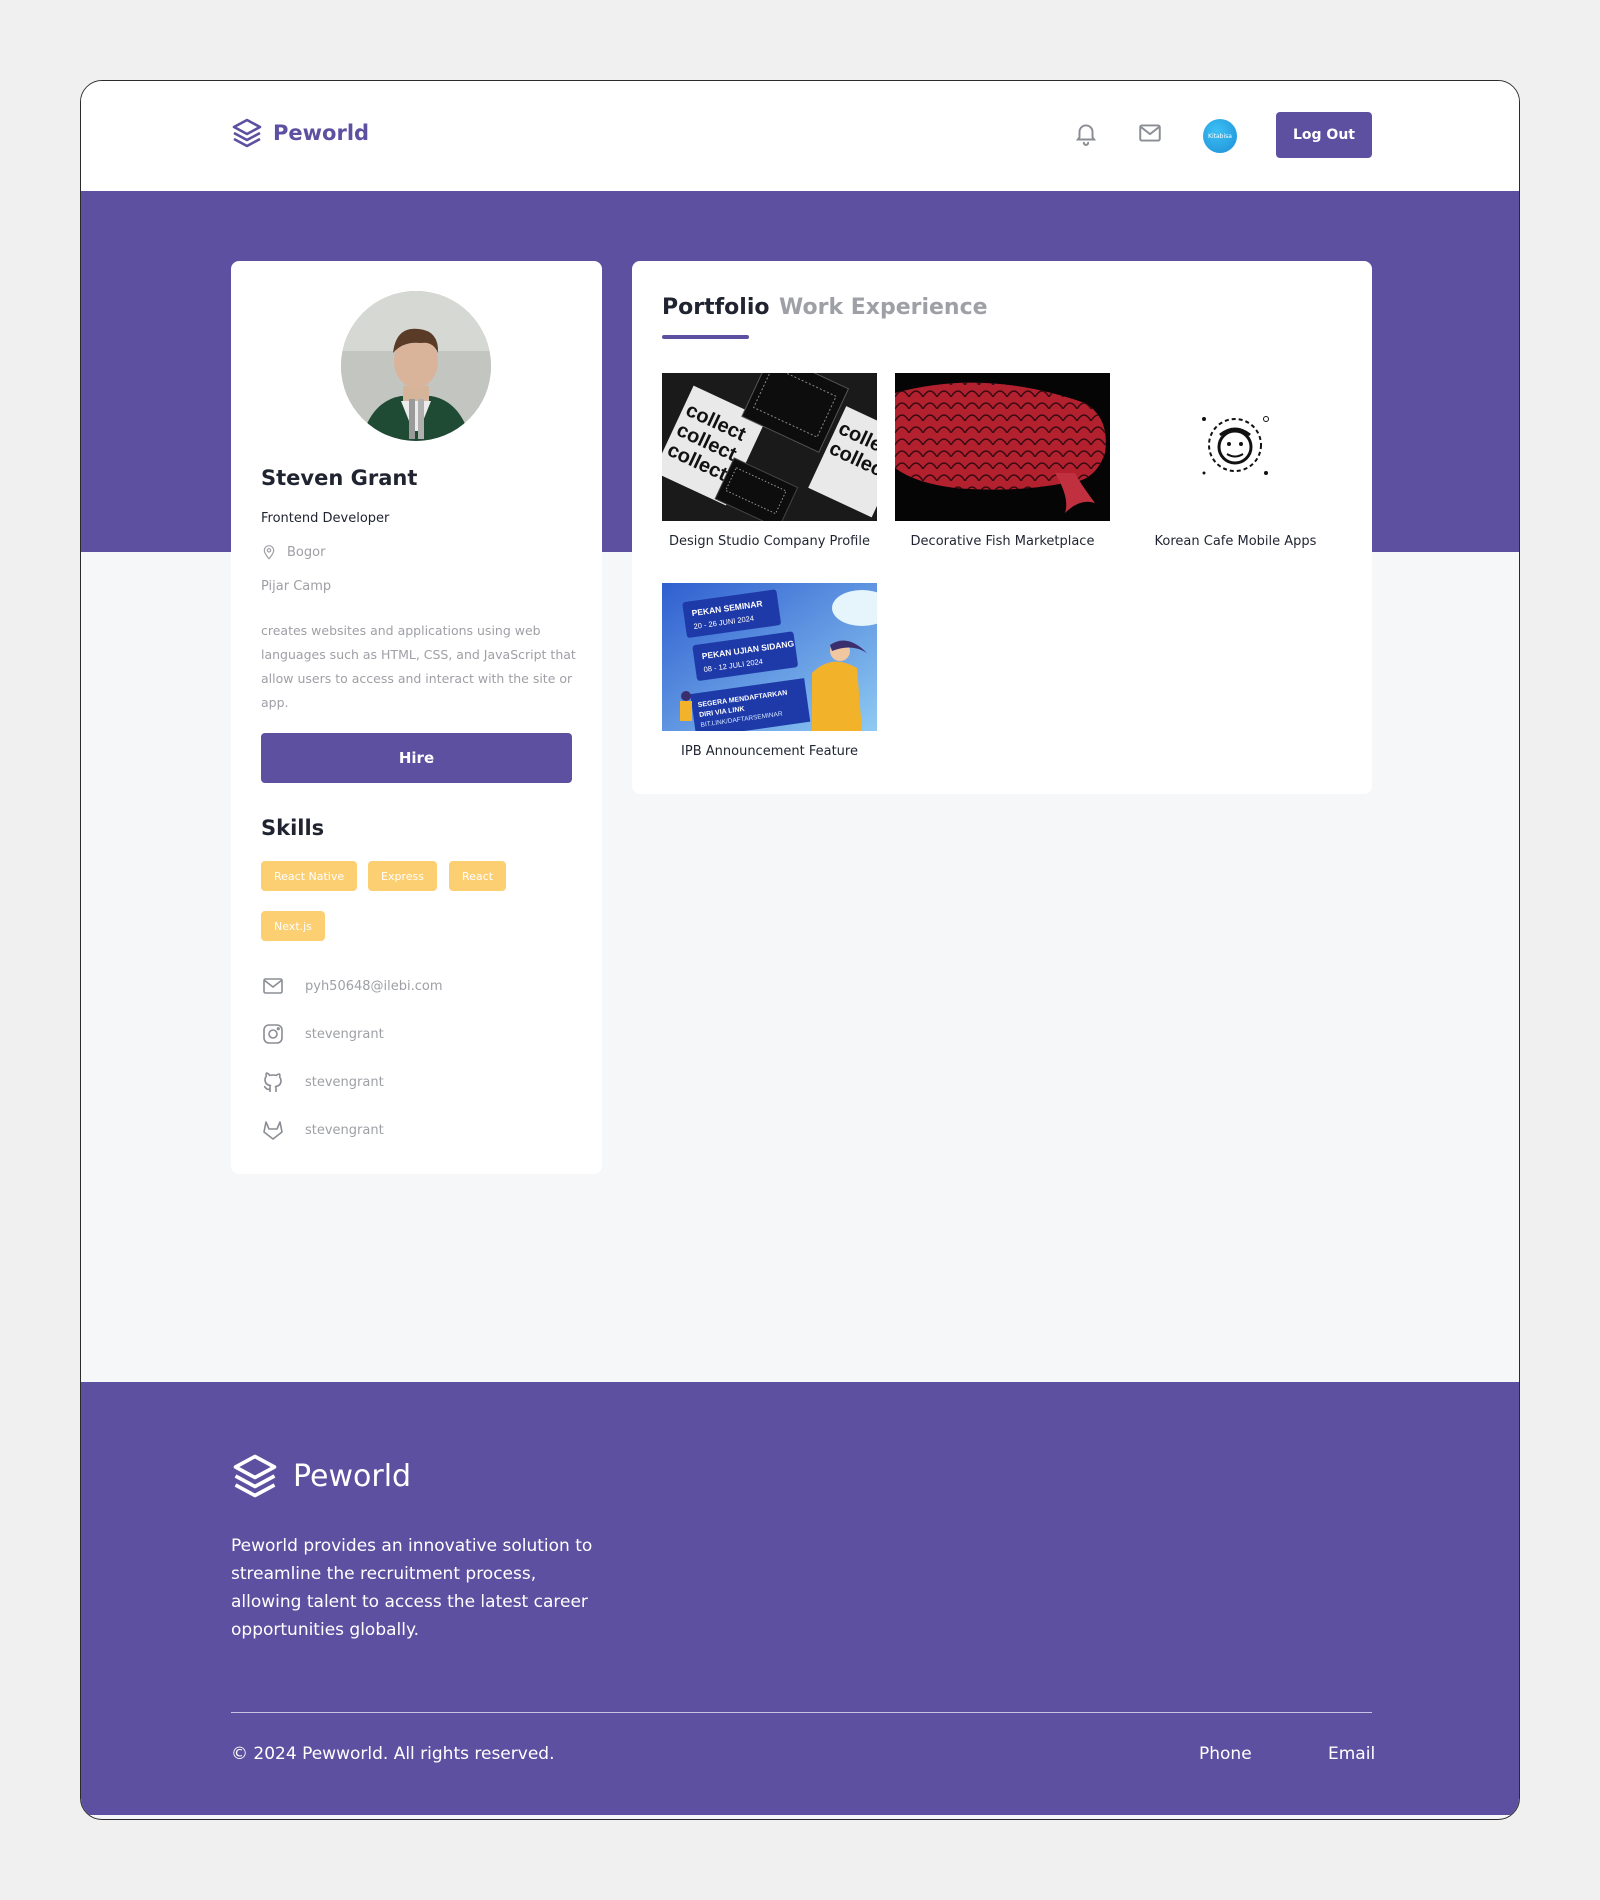 This screenshot has height=1900, width=1600. Describe the element at coordinates (1002, 541) in the screenshot. I see `portfolio-title: Decorative Fish Marketplace` at that location.